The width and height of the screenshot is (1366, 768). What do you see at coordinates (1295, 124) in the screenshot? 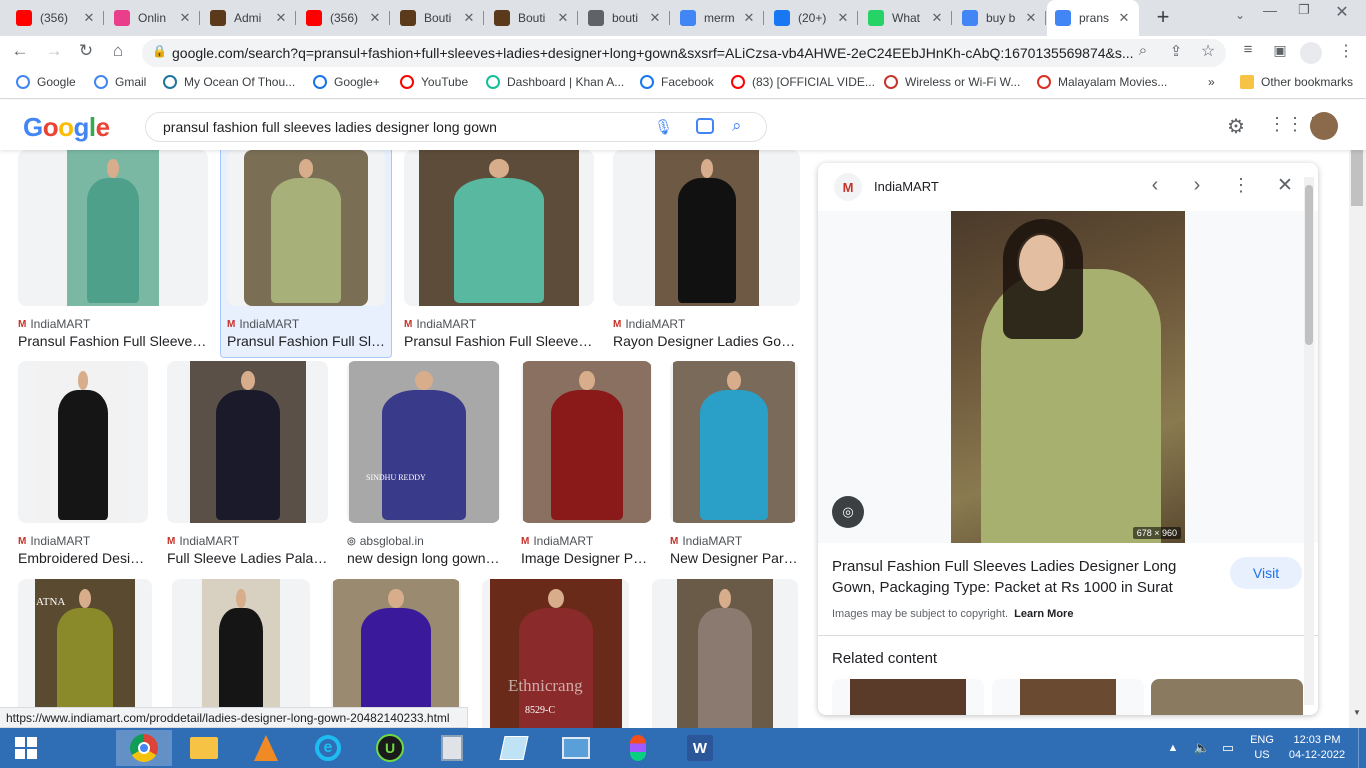
I see `apps-icon: ⋮⋮⋮` at bounding box center [1295, 124].